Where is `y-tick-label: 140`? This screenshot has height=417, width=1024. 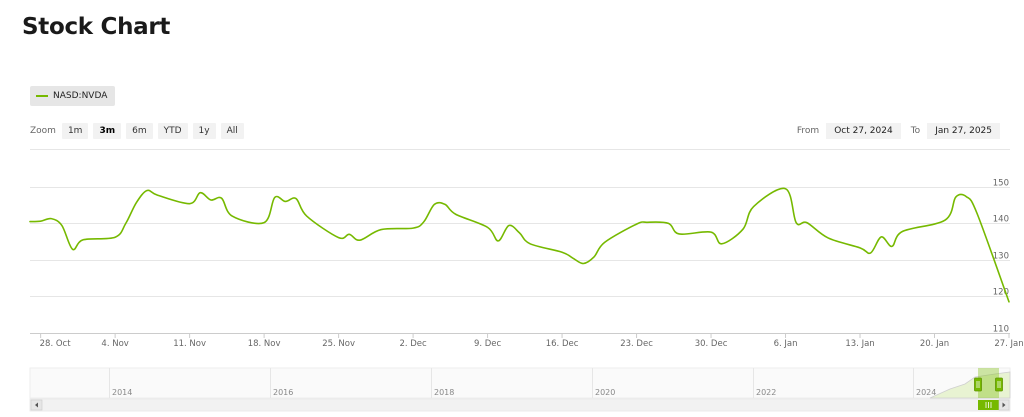
y-tick-label: 140 is located at coordinates (1001, 220).